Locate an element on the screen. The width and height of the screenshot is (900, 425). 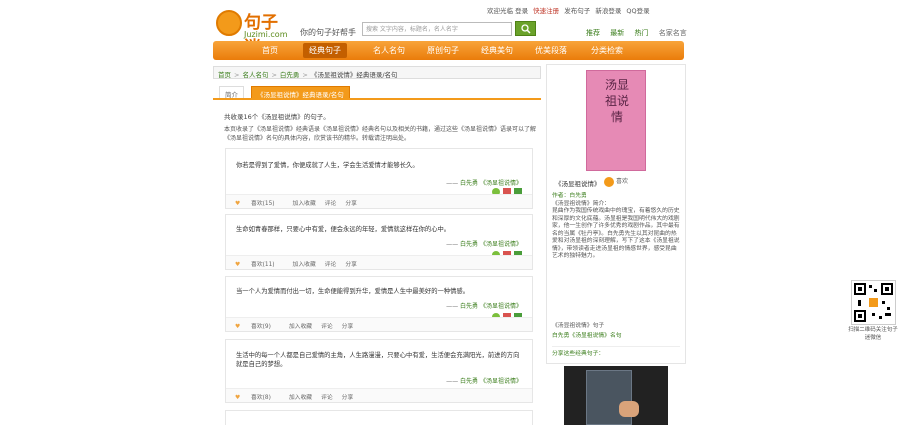
qr-code-icon is located at coordinates (873, 302).